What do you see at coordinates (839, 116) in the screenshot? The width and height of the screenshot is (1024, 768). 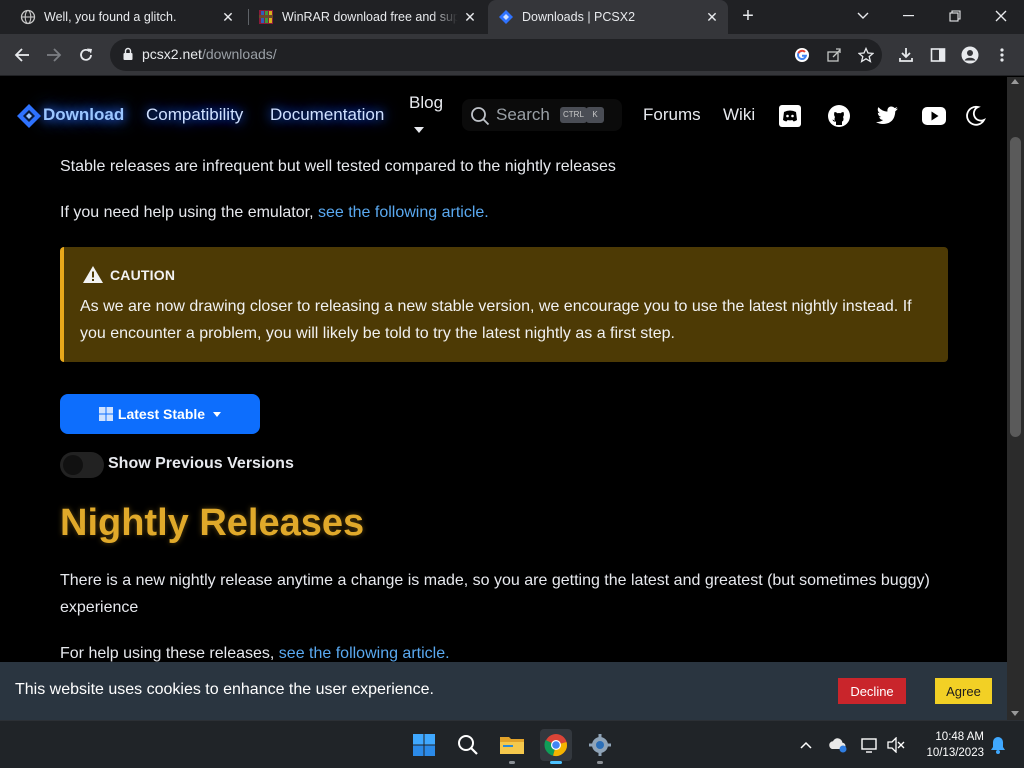 I see `github-icon` at bounding box center [839, 116].